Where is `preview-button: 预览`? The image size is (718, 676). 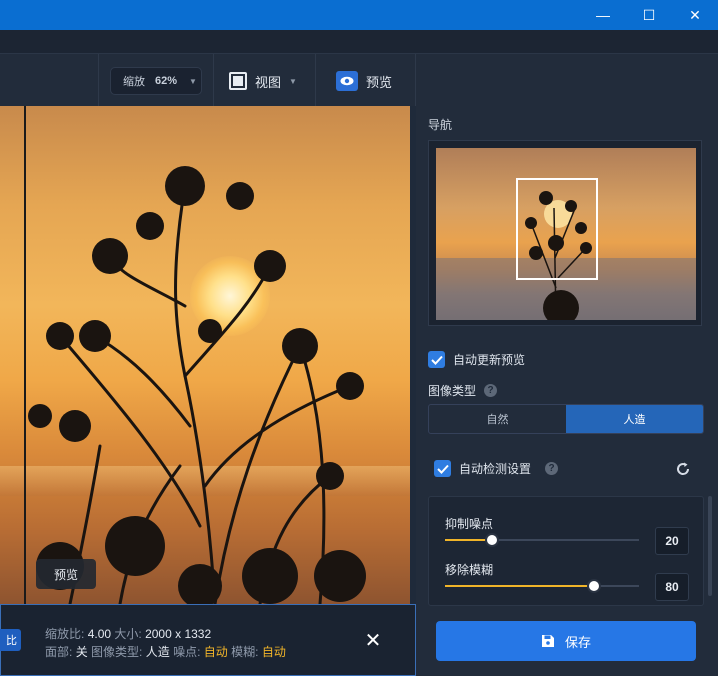 preview-button: 预览 is located at coordinates (364, 81).